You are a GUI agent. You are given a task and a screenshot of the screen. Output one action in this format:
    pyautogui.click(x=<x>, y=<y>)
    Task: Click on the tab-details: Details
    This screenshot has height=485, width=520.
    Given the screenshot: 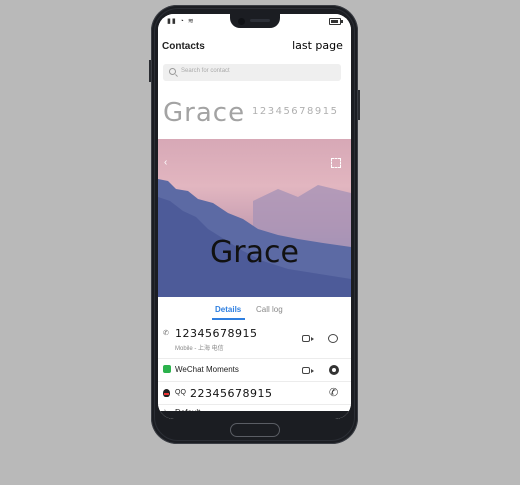 What is the action you would take?
    pyautogui.click(x=228, y=312)
    